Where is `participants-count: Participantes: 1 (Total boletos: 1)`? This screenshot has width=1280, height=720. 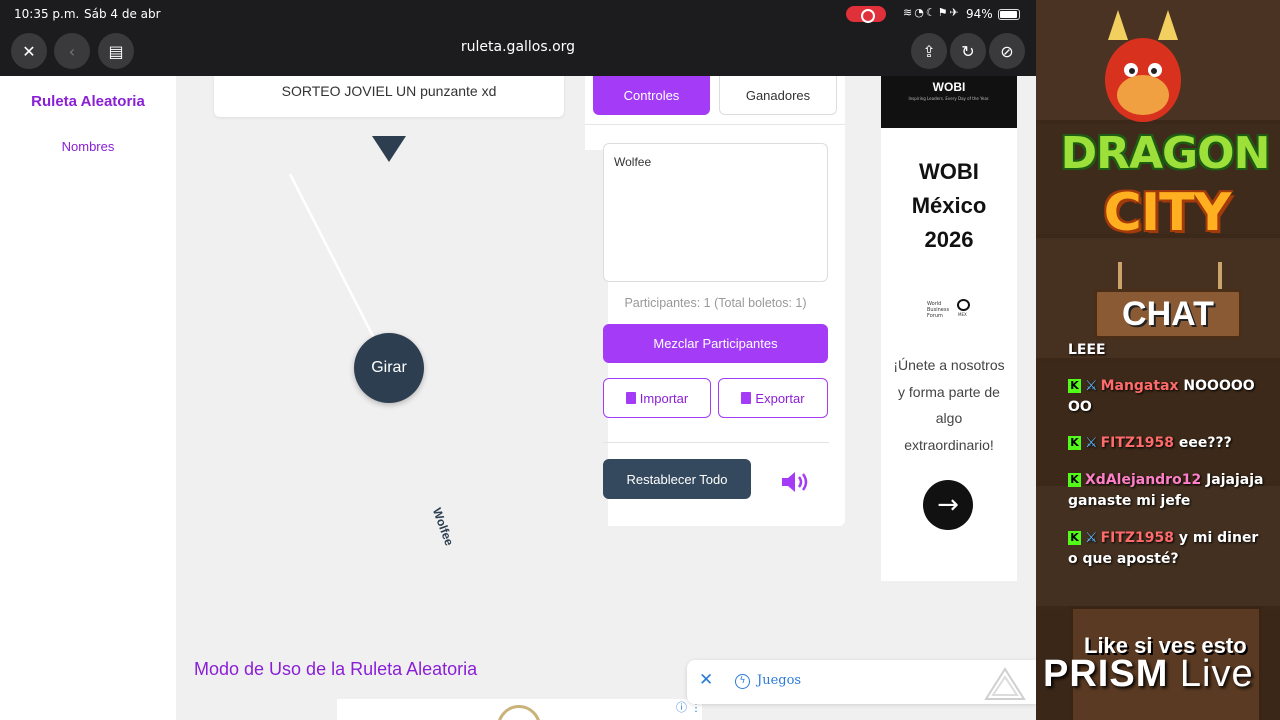
participants-count: Participantes: 1 (Total boletos: 1) is located at coordinates (715, 303).